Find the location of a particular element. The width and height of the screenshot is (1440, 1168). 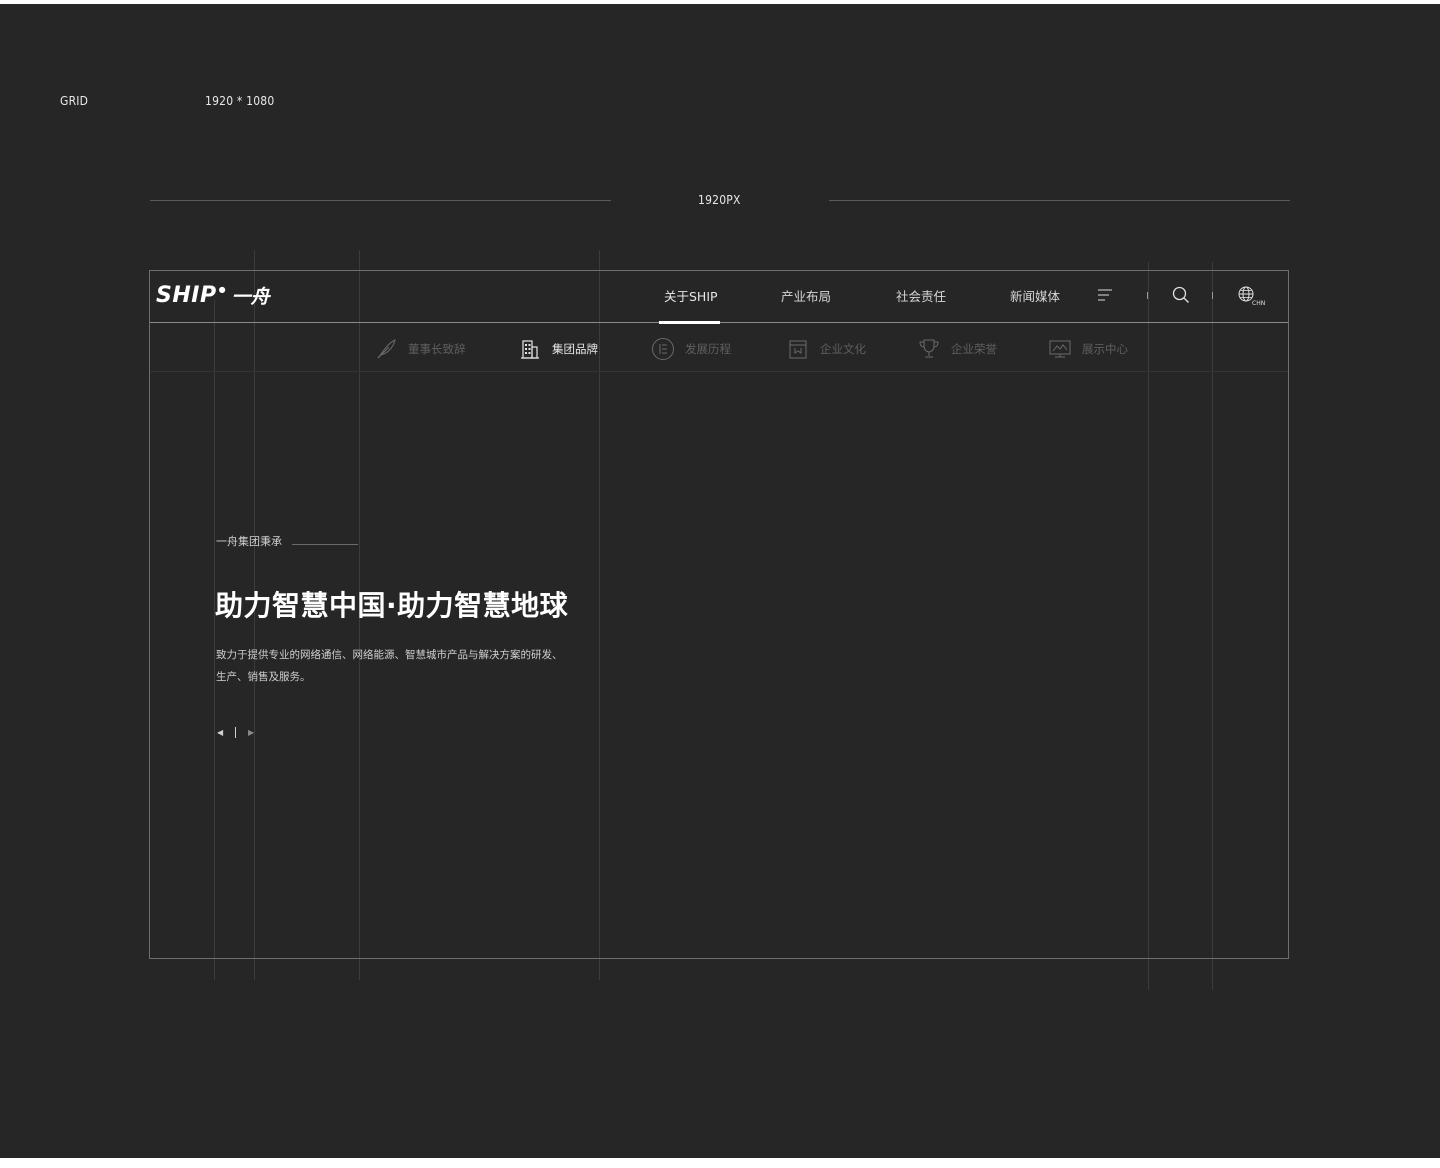

subnav-label: 企业荣誉 is located at coordinates (974, 349).